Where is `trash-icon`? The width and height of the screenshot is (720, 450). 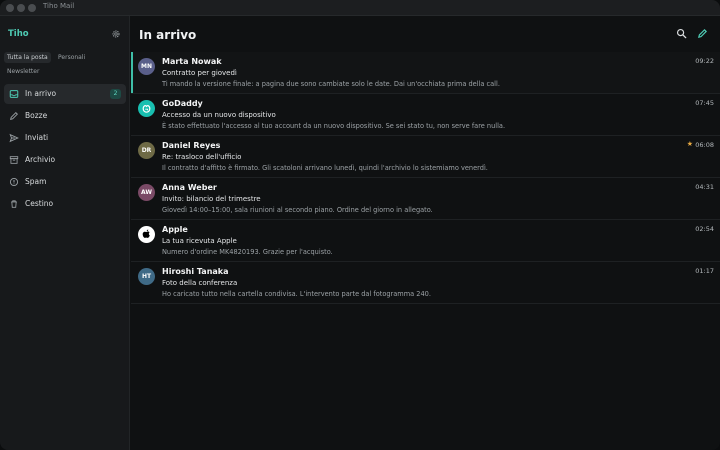 trash-icon is located at coordinates (14, 204).